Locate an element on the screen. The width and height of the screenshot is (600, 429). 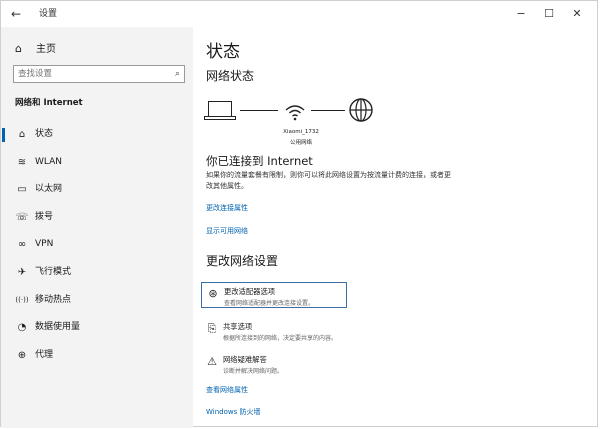
status-icon: ⌂ is located at coordinates (22, 134).